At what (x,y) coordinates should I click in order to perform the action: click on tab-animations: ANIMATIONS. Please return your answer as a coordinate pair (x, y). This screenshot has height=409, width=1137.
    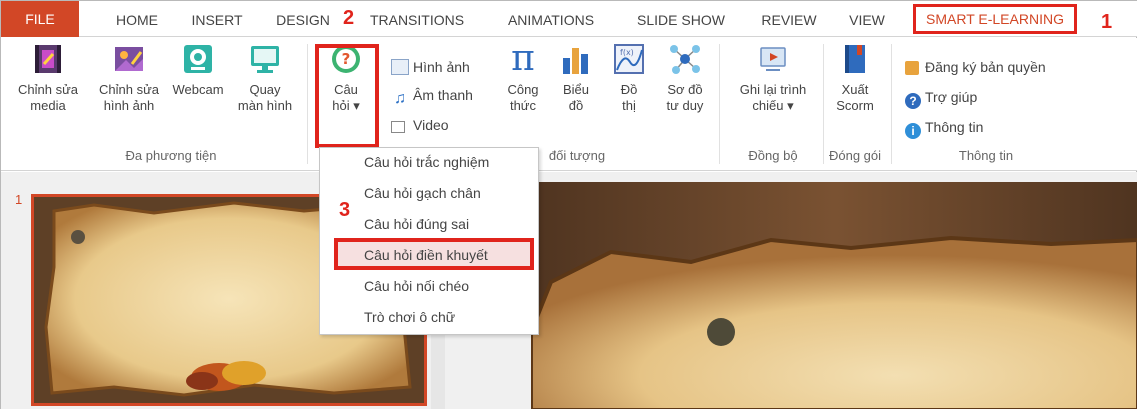
    Looking at the image, I should click on (551, 20).